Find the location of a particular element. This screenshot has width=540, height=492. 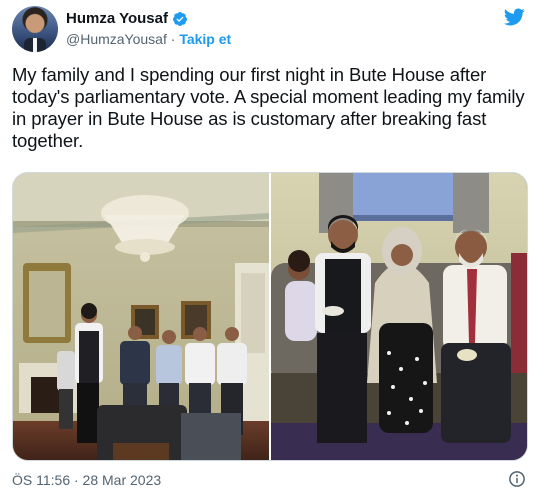

tweet-header: Humza Yousaf @HumzaYousaf · Takip et is located at coordinates (270, 30).